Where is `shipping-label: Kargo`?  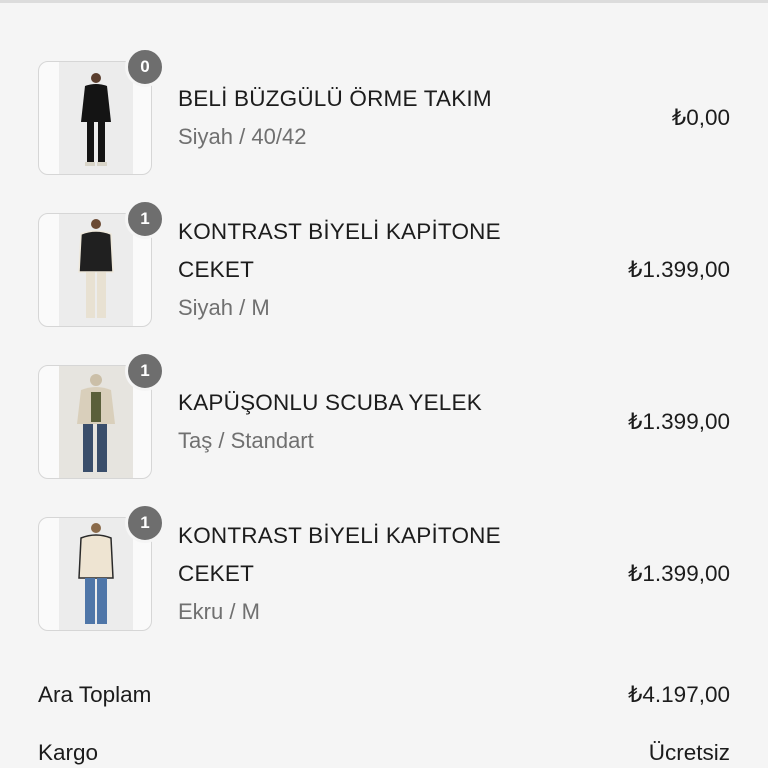
shipping-label: Kargo is located at coordinates (68, 752).